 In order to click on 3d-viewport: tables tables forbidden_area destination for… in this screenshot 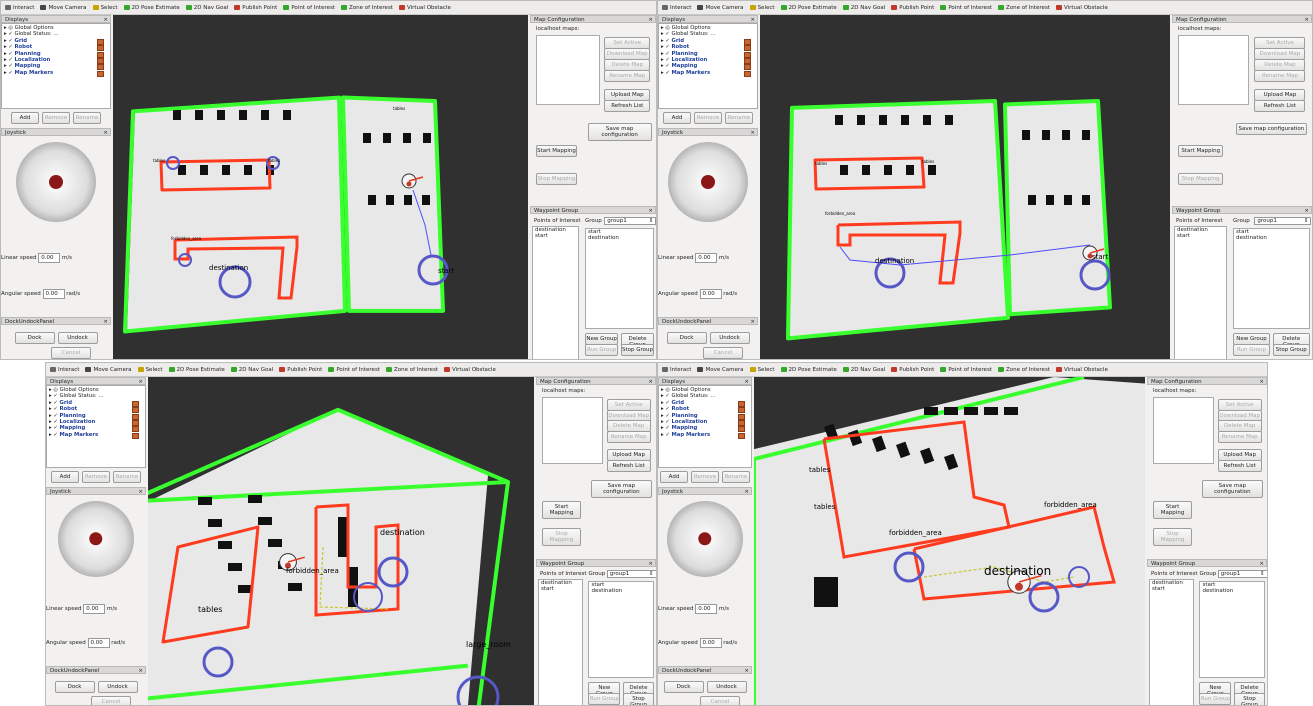, I will do `click(949, 541)`.